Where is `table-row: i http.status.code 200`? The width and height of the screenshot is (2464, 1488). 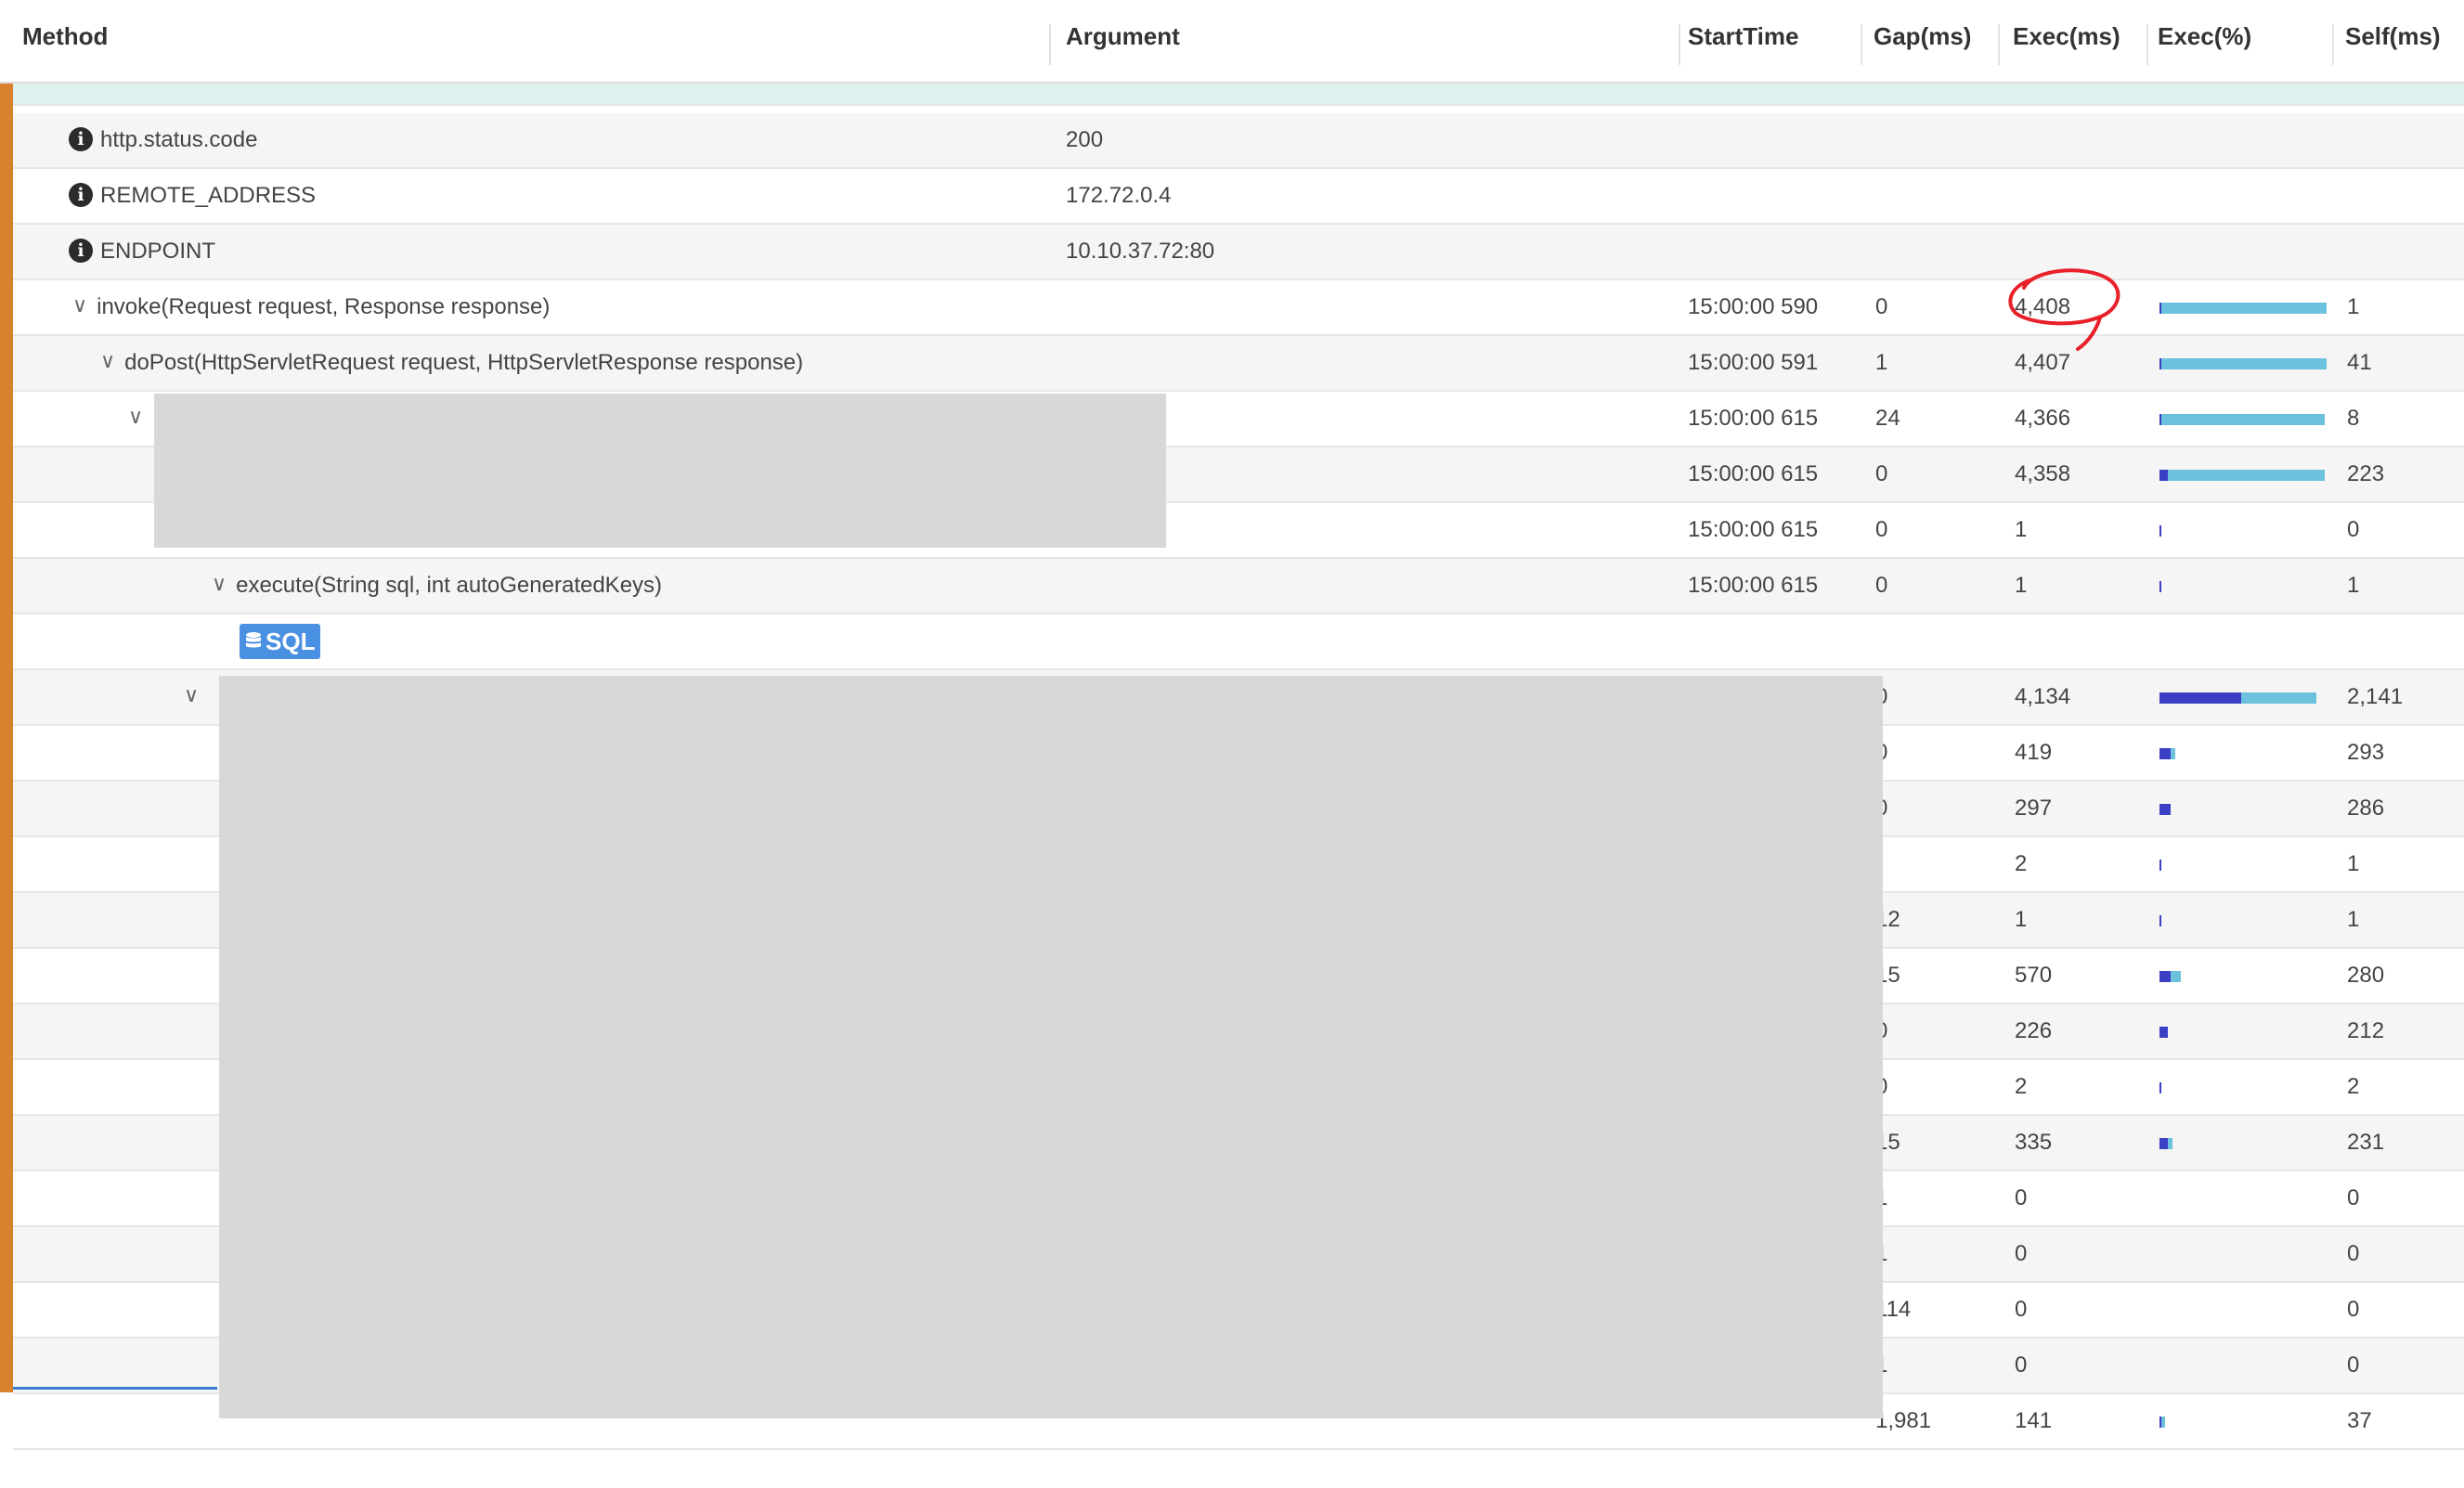
table-row: i http.status.code 200 is located at coordinates (1238, 141).